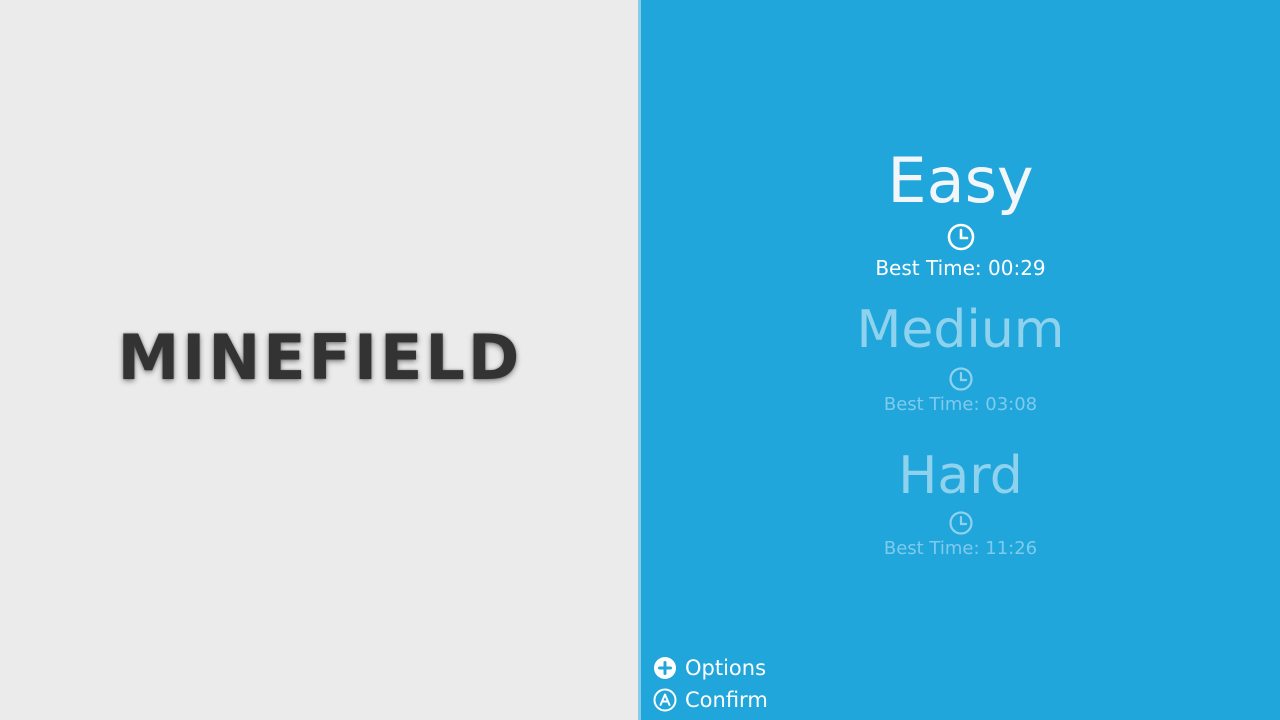  Describe the element at coordinates (960, 404) in the screenshot. I see `best-time: Best Time: 03:08` at that location.